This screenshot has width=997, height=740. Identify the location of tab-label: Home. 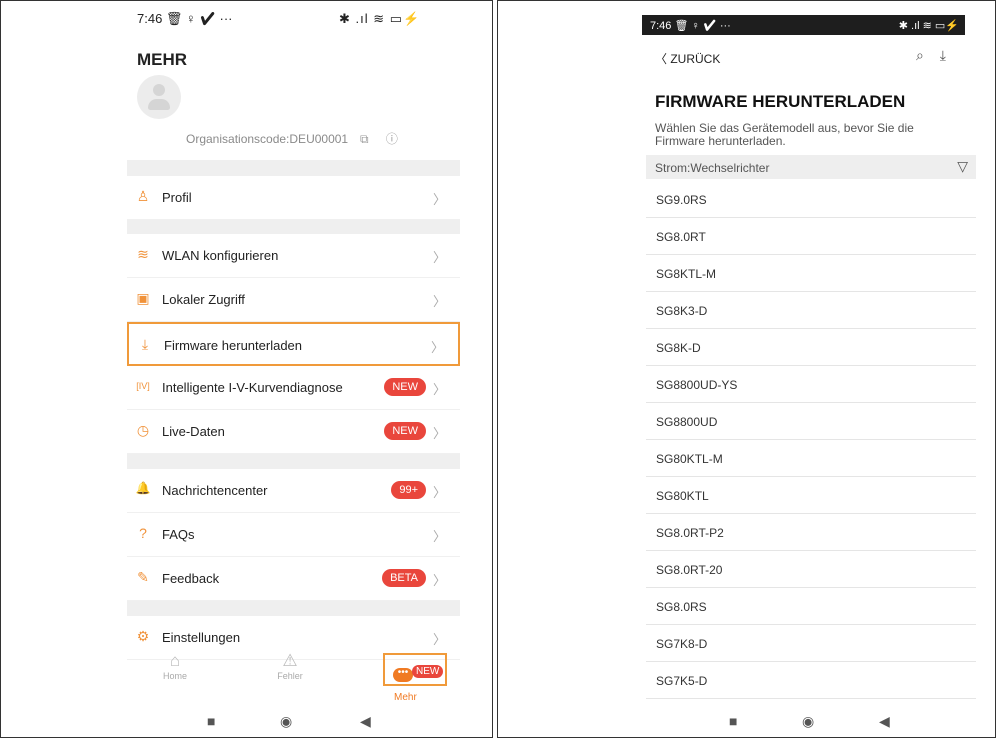
(174, 676).